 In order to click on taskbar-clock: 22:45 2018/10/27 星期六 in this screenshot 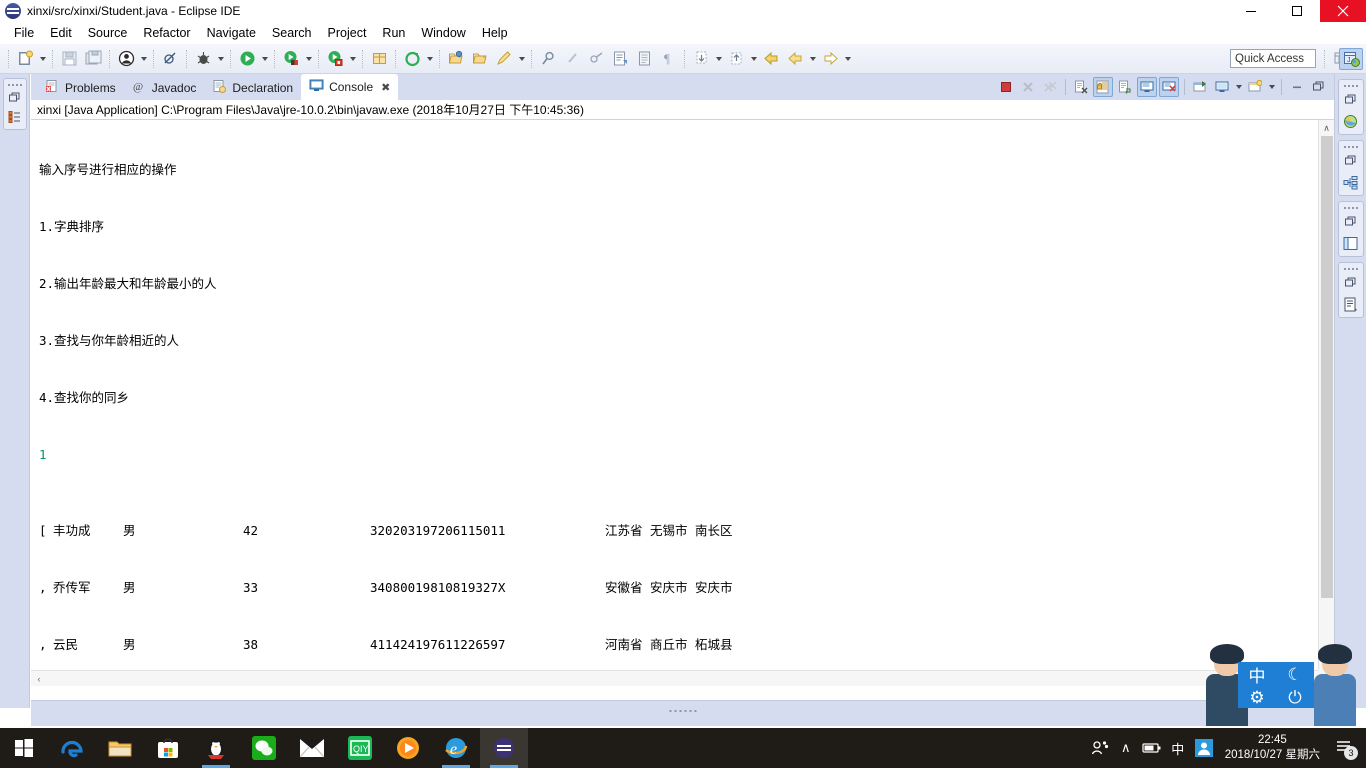, I will do `click(1272, 748)`.